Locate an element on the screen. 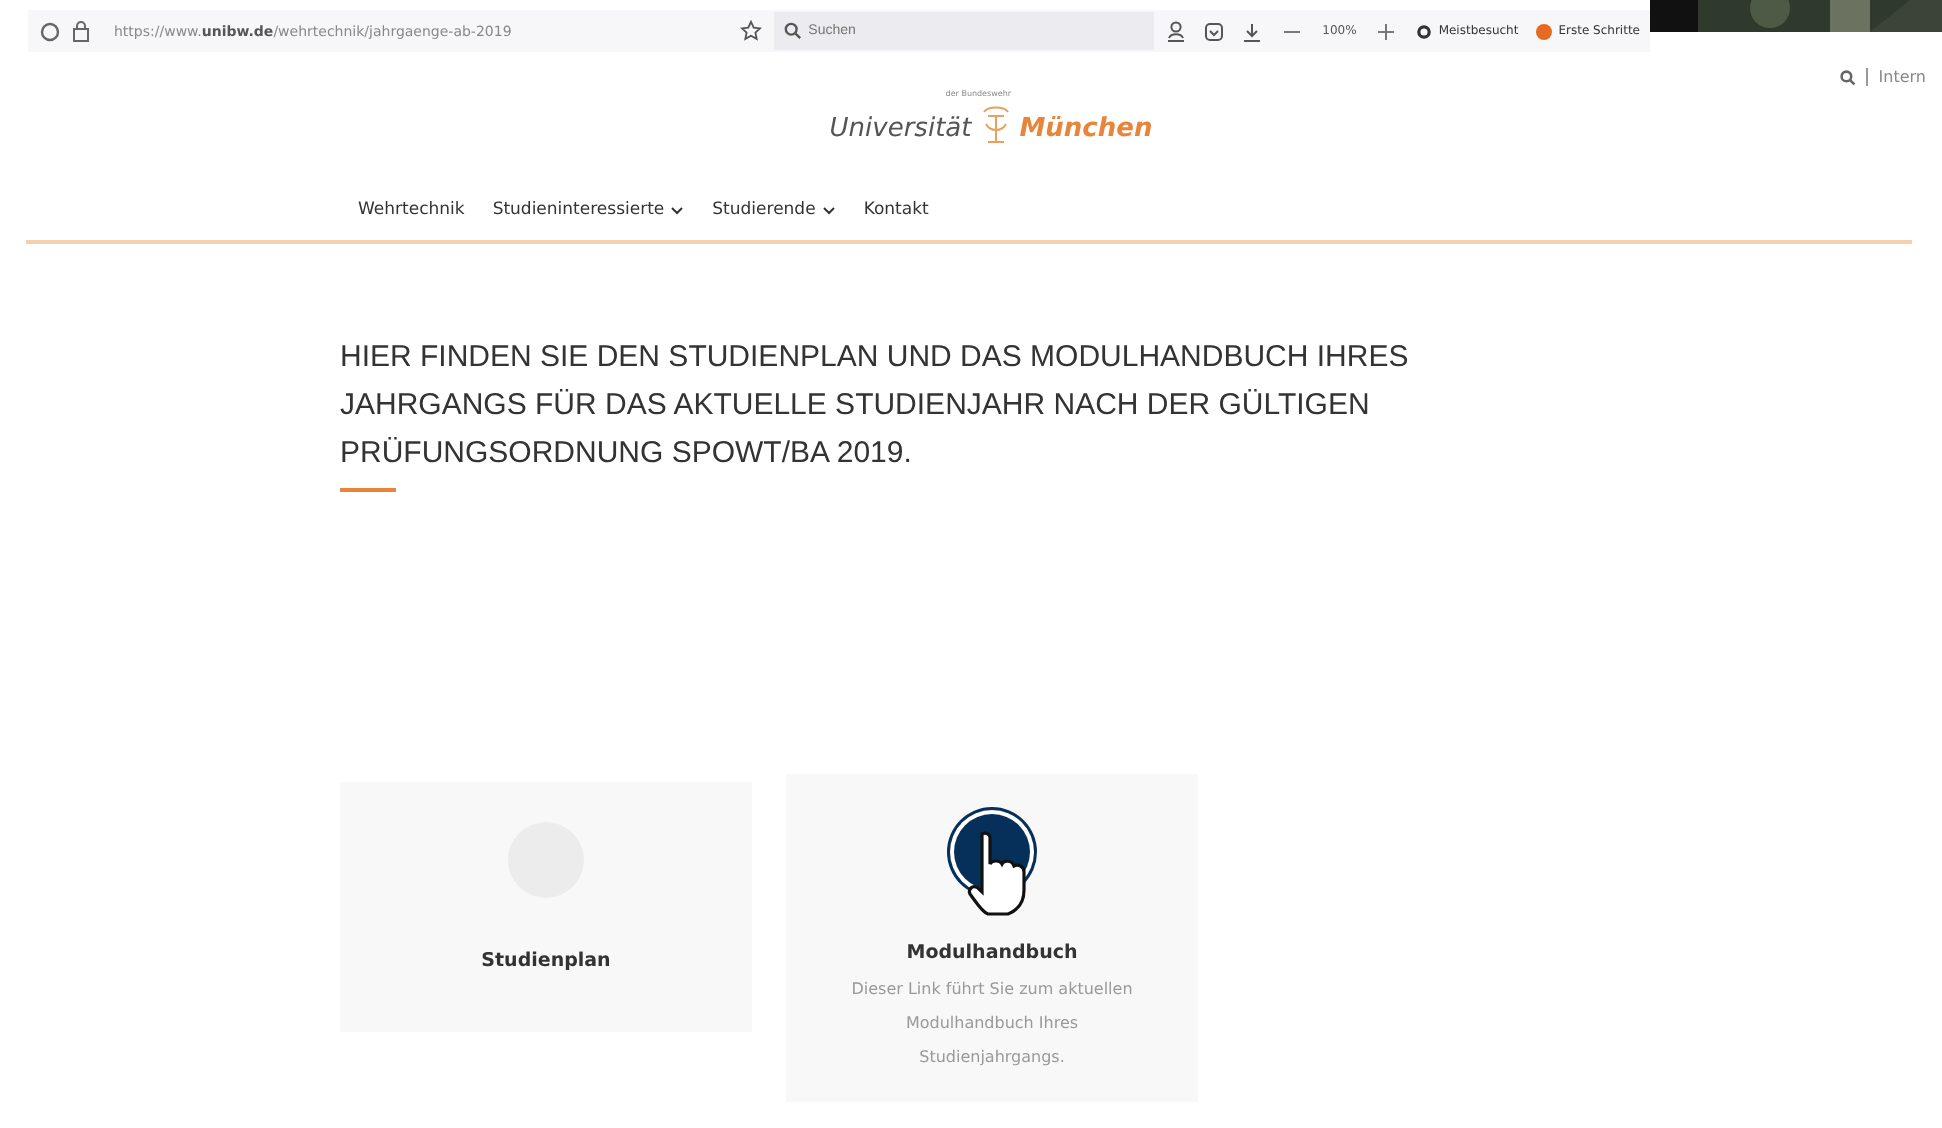 The height and width of the screenshot is (1128, 1942). zoom-in-button is located at coordinates (1386, 31).